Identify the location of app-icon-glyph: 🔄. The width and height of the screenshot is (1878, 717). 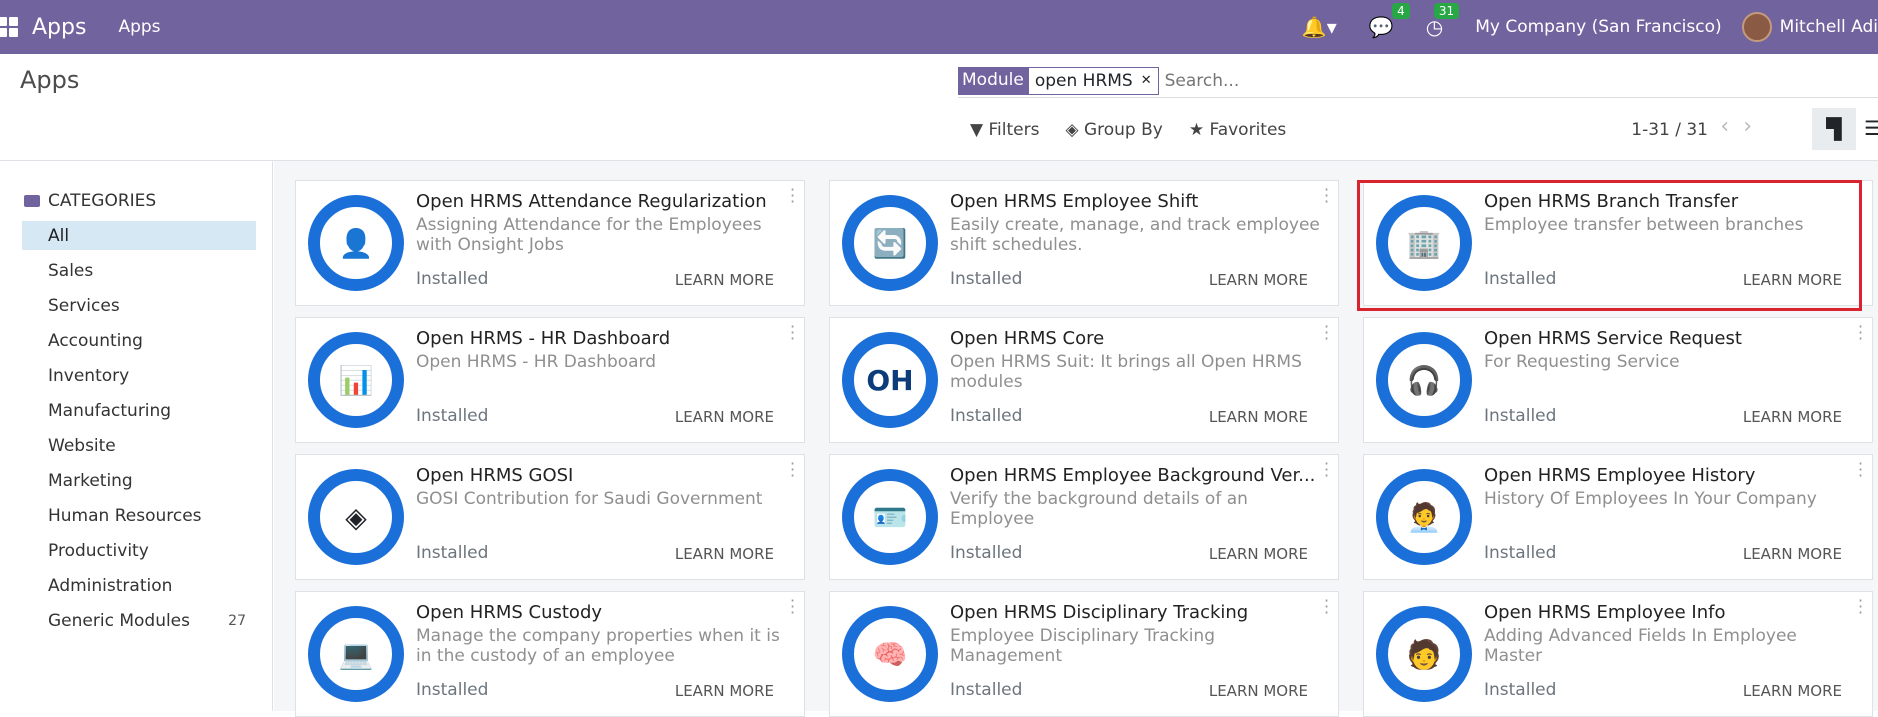
(890, 243).